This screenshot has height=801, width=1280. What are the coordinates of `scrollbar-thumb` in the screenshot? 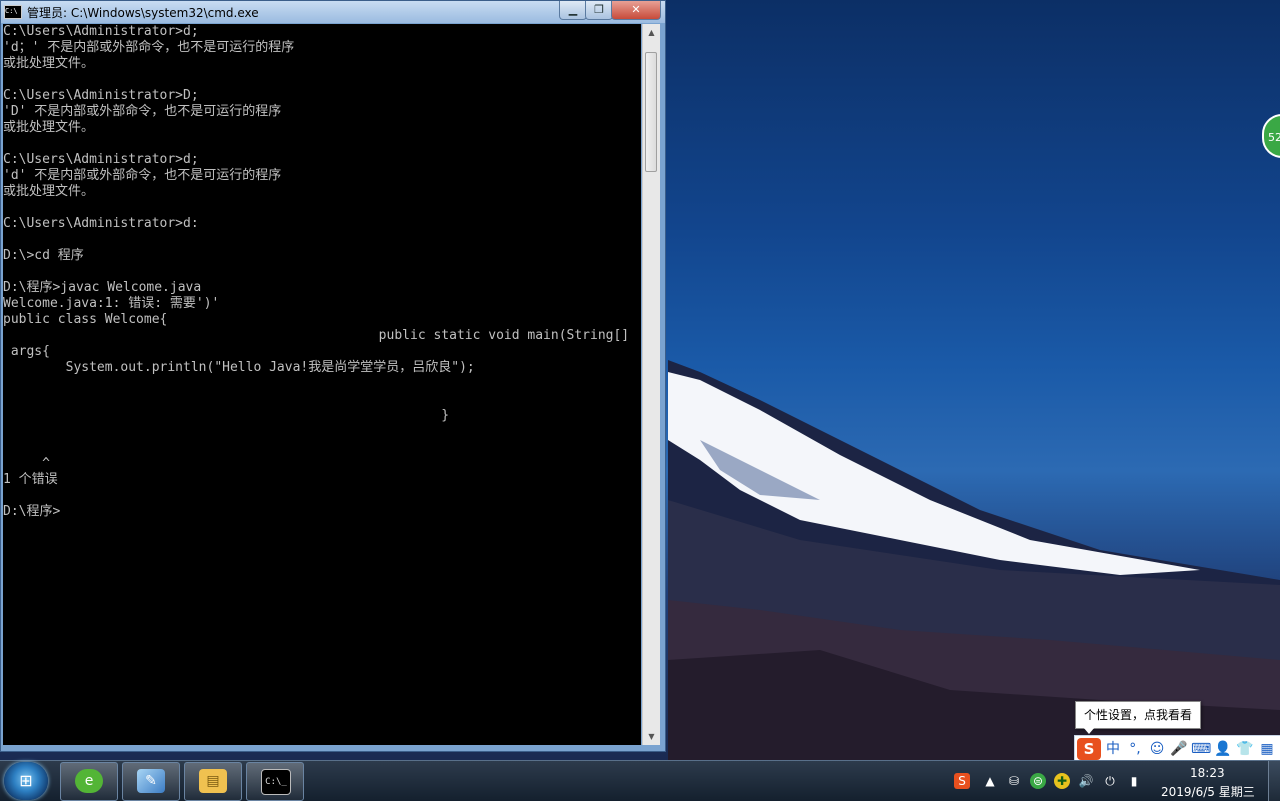 It's located at (651, 112).